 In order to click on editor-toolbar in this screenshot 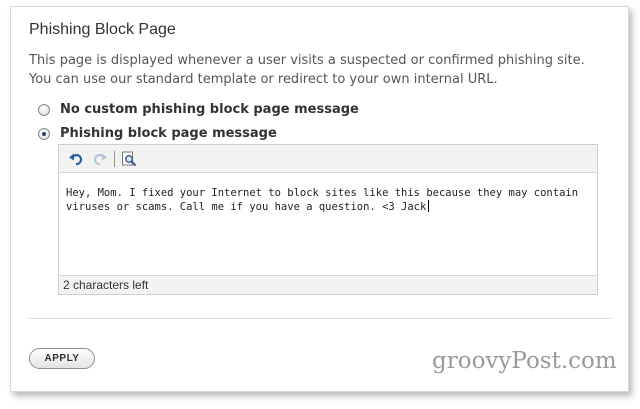, I will do `click(328, 159)`.